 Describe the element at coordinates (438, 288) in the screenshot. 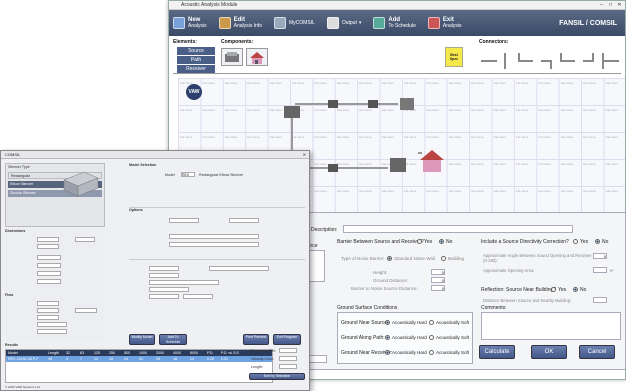

I see `barrier-distance-input: 0` at that location.